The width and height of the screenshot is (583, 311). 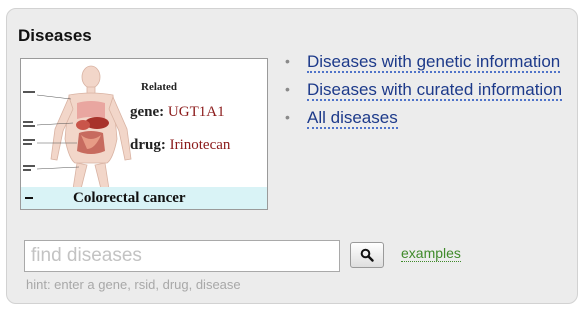 What do you see at coordinates (55, 35) in the screenshot?
I see `panel-title: Diseases` at bounding box center [55, 35].